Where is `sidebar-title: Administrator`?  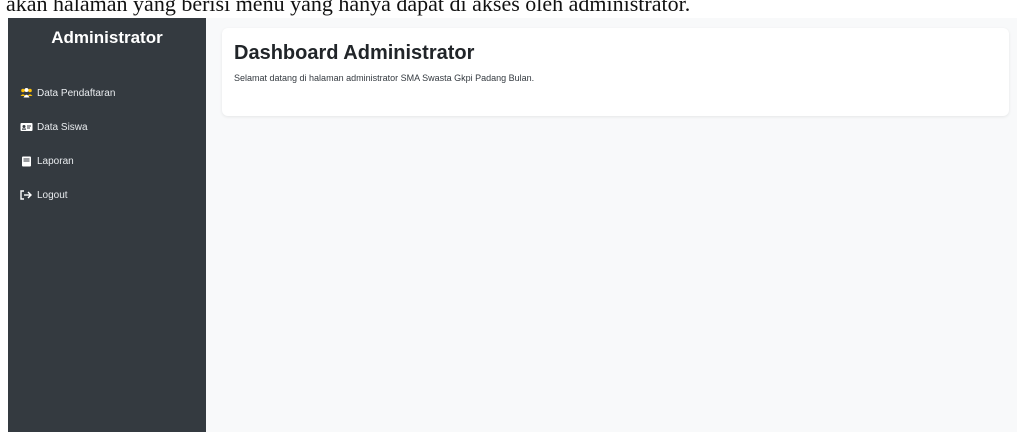
sidebar-title: Administrator is located at coordinates (107, 37).